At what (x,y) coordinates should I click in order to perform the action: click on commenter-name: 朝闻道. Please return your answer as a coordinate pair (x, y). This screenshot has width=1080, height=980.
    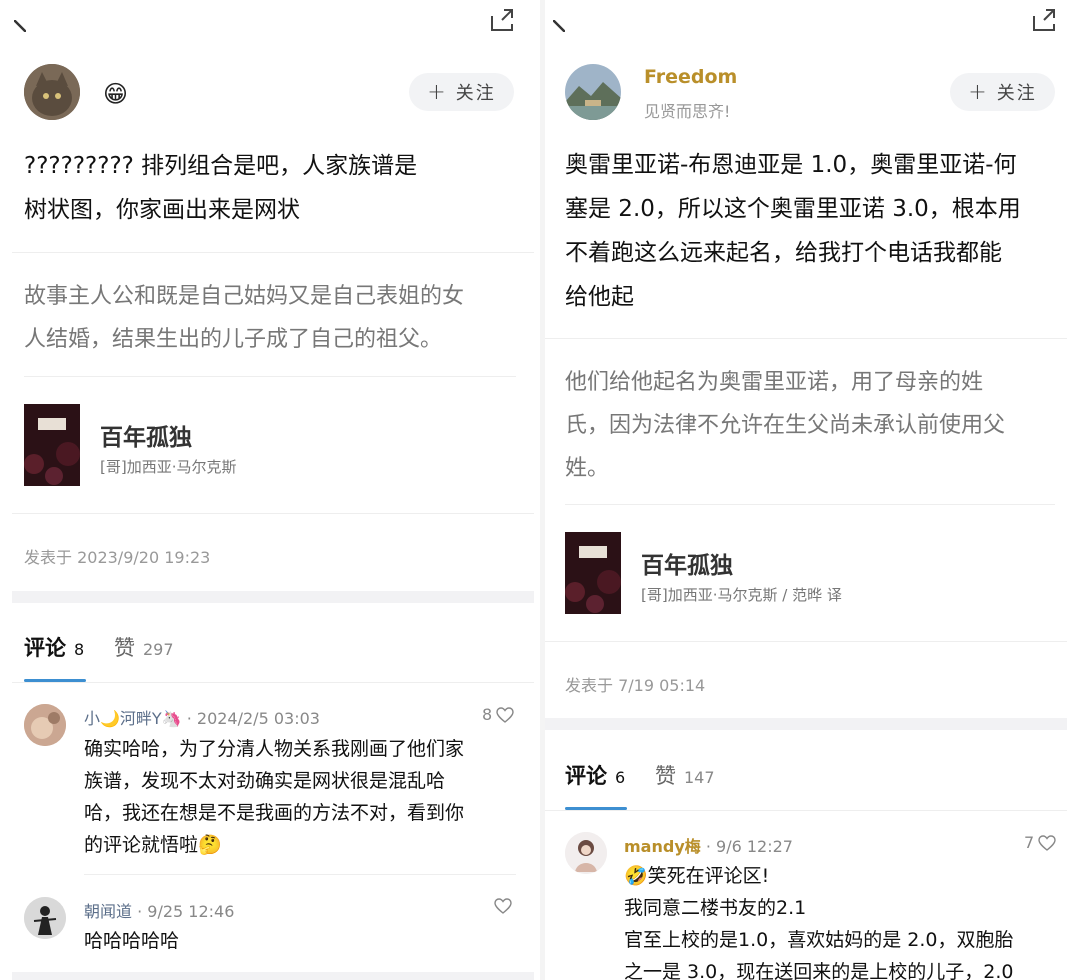
    Looking at the image, I should click on (108, 911).